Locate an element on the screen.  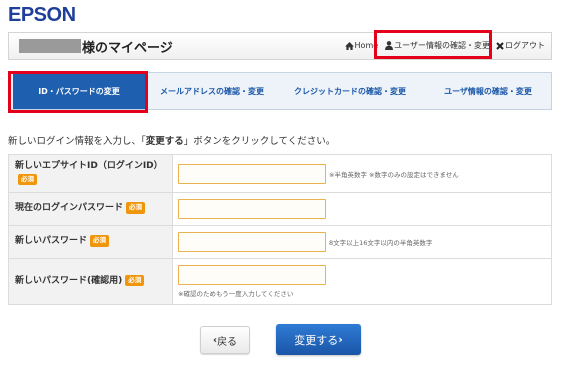
new-id-note: ※半角英数字 ※数字のみの設定はできません is located at coordinates (394, 174).